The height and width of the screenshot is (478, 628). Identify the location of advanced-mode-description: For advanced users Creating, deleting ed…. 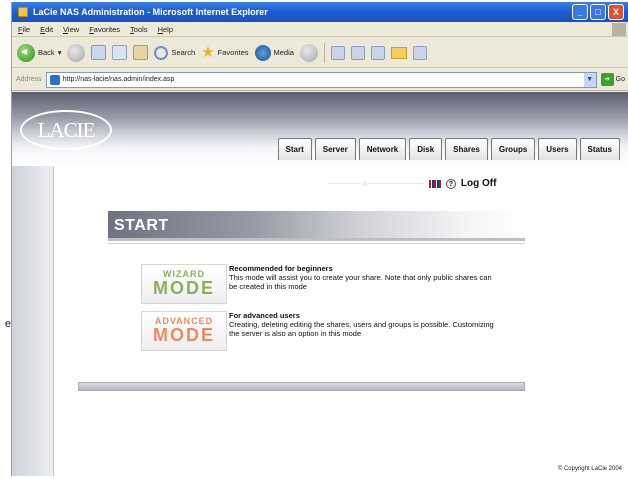
(364, 324).